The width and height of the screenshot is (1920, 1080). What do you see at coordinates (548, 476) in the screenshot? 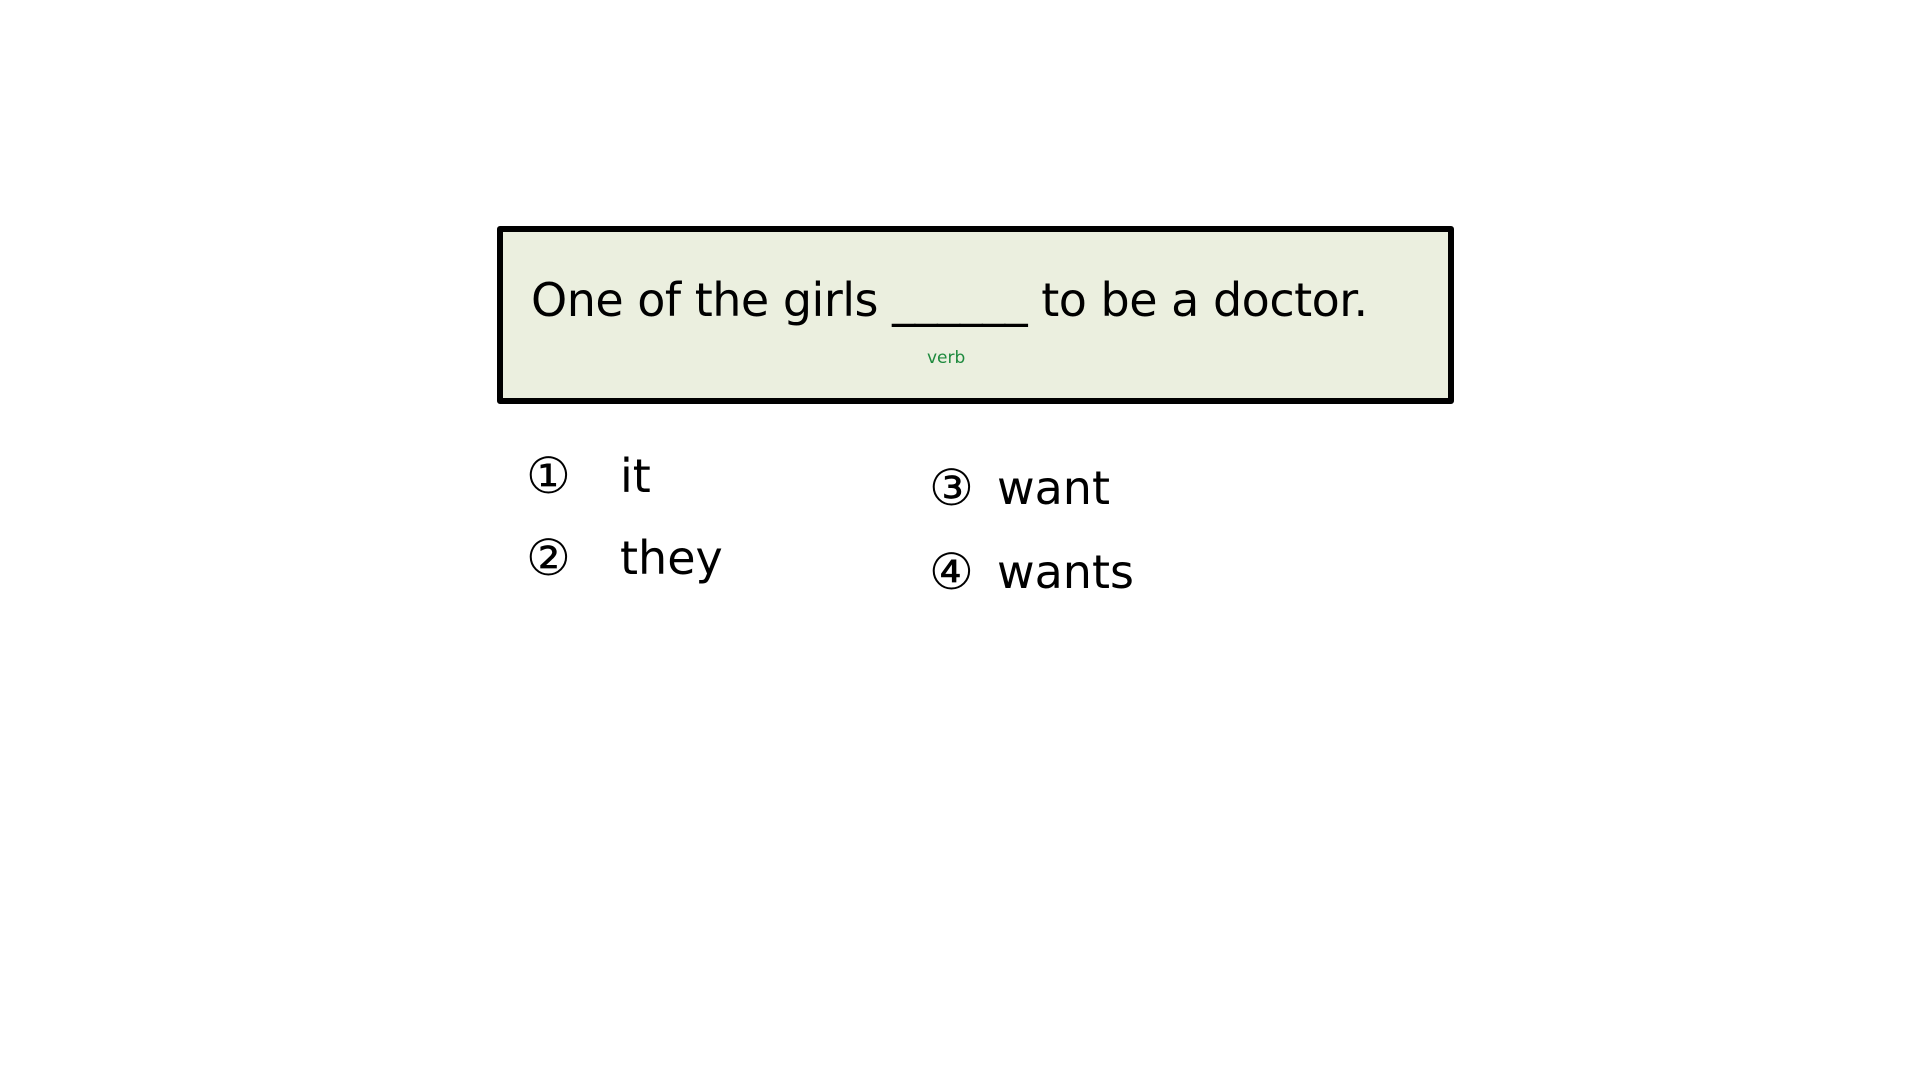
I see `option-number: ①` at bounding box center [548, 476].